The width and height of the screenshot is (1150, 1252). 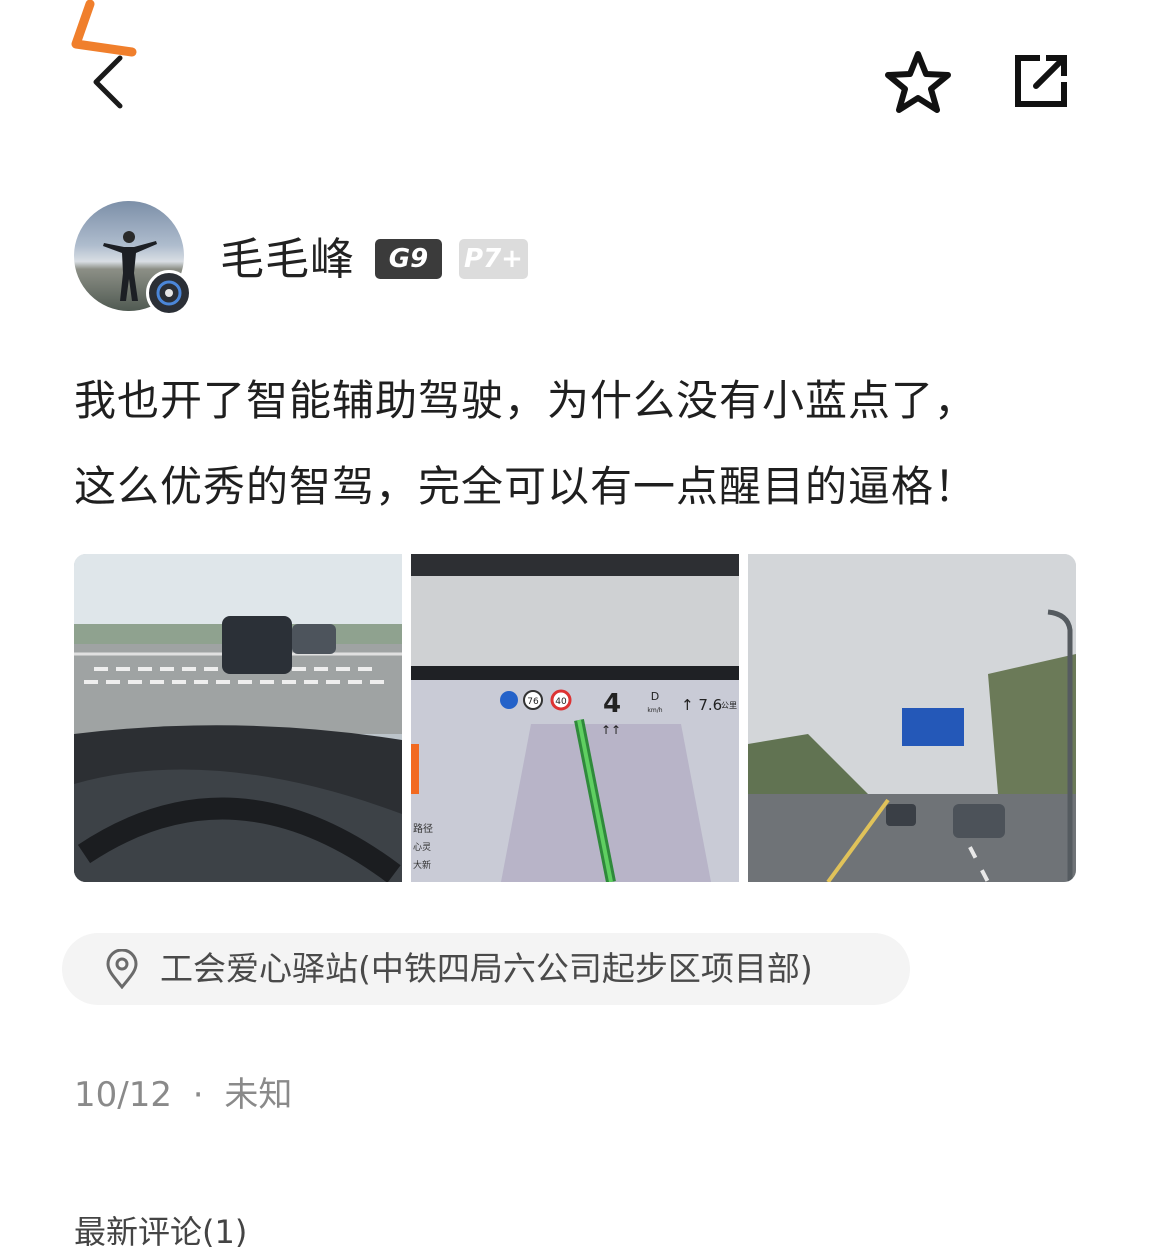 I want to click on post-date: 10/12, so click(x=123, y=1095).